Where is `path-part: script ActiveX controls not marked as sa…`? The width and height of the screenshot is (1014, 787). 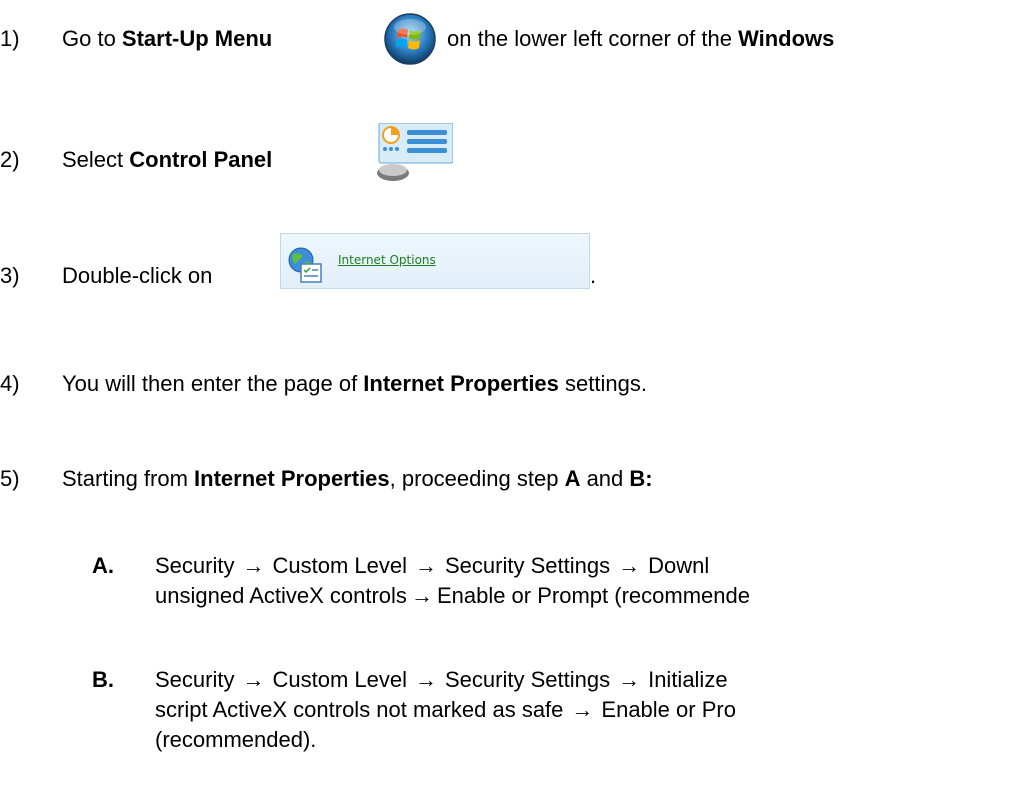 path-part: script ActiveX controls not marked as sa… is located at coordinates (359, 709).